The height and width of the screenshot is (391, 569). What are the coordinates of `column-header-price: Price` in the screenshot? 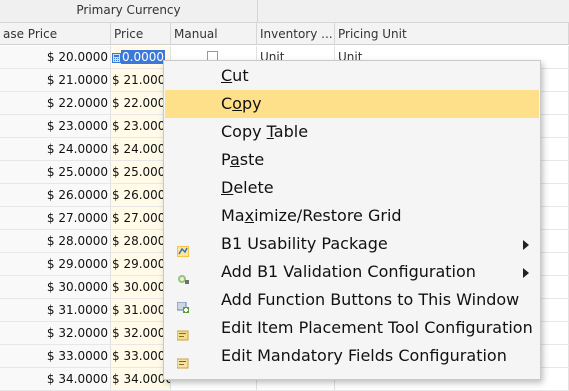 It's located at (141, 34).